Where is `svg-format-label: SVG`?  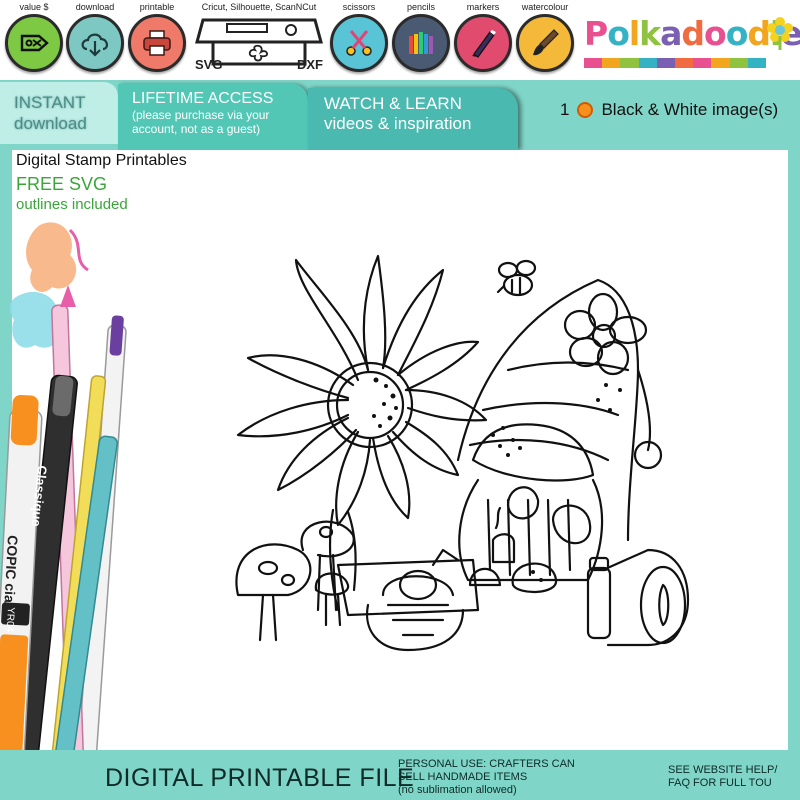 svg-format-label: SVG is located at coordinates (209, 64).